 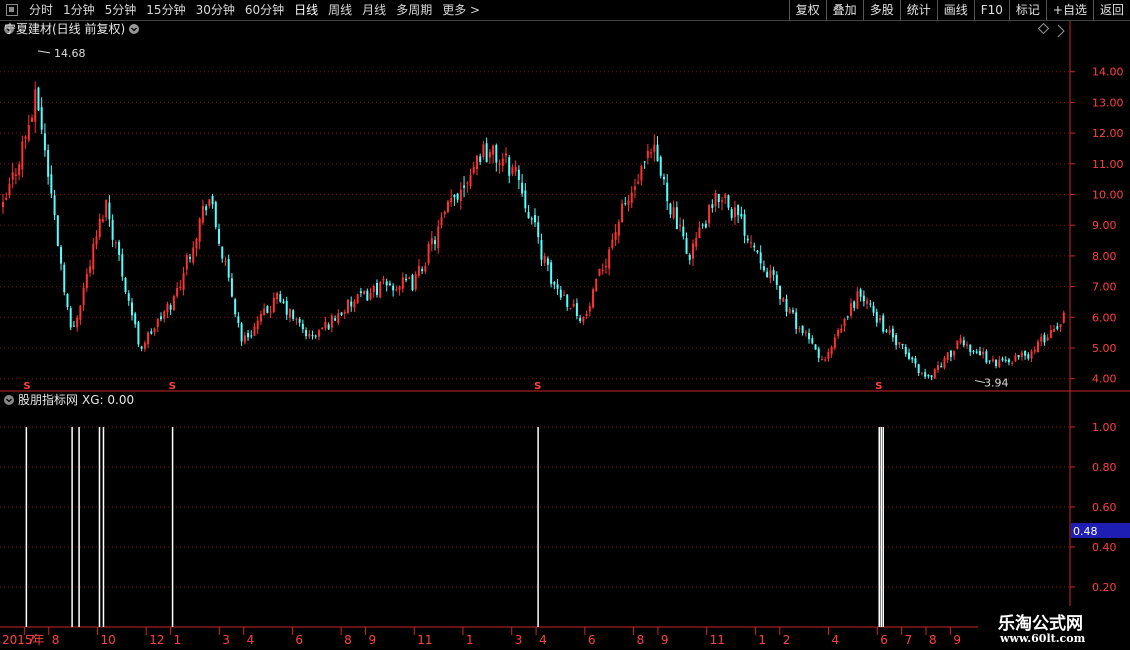 What do you see at coordinates (881, 10) in the screenshot?
I see `toolbar-button-2: 多股` at bounding box center [881, 10].